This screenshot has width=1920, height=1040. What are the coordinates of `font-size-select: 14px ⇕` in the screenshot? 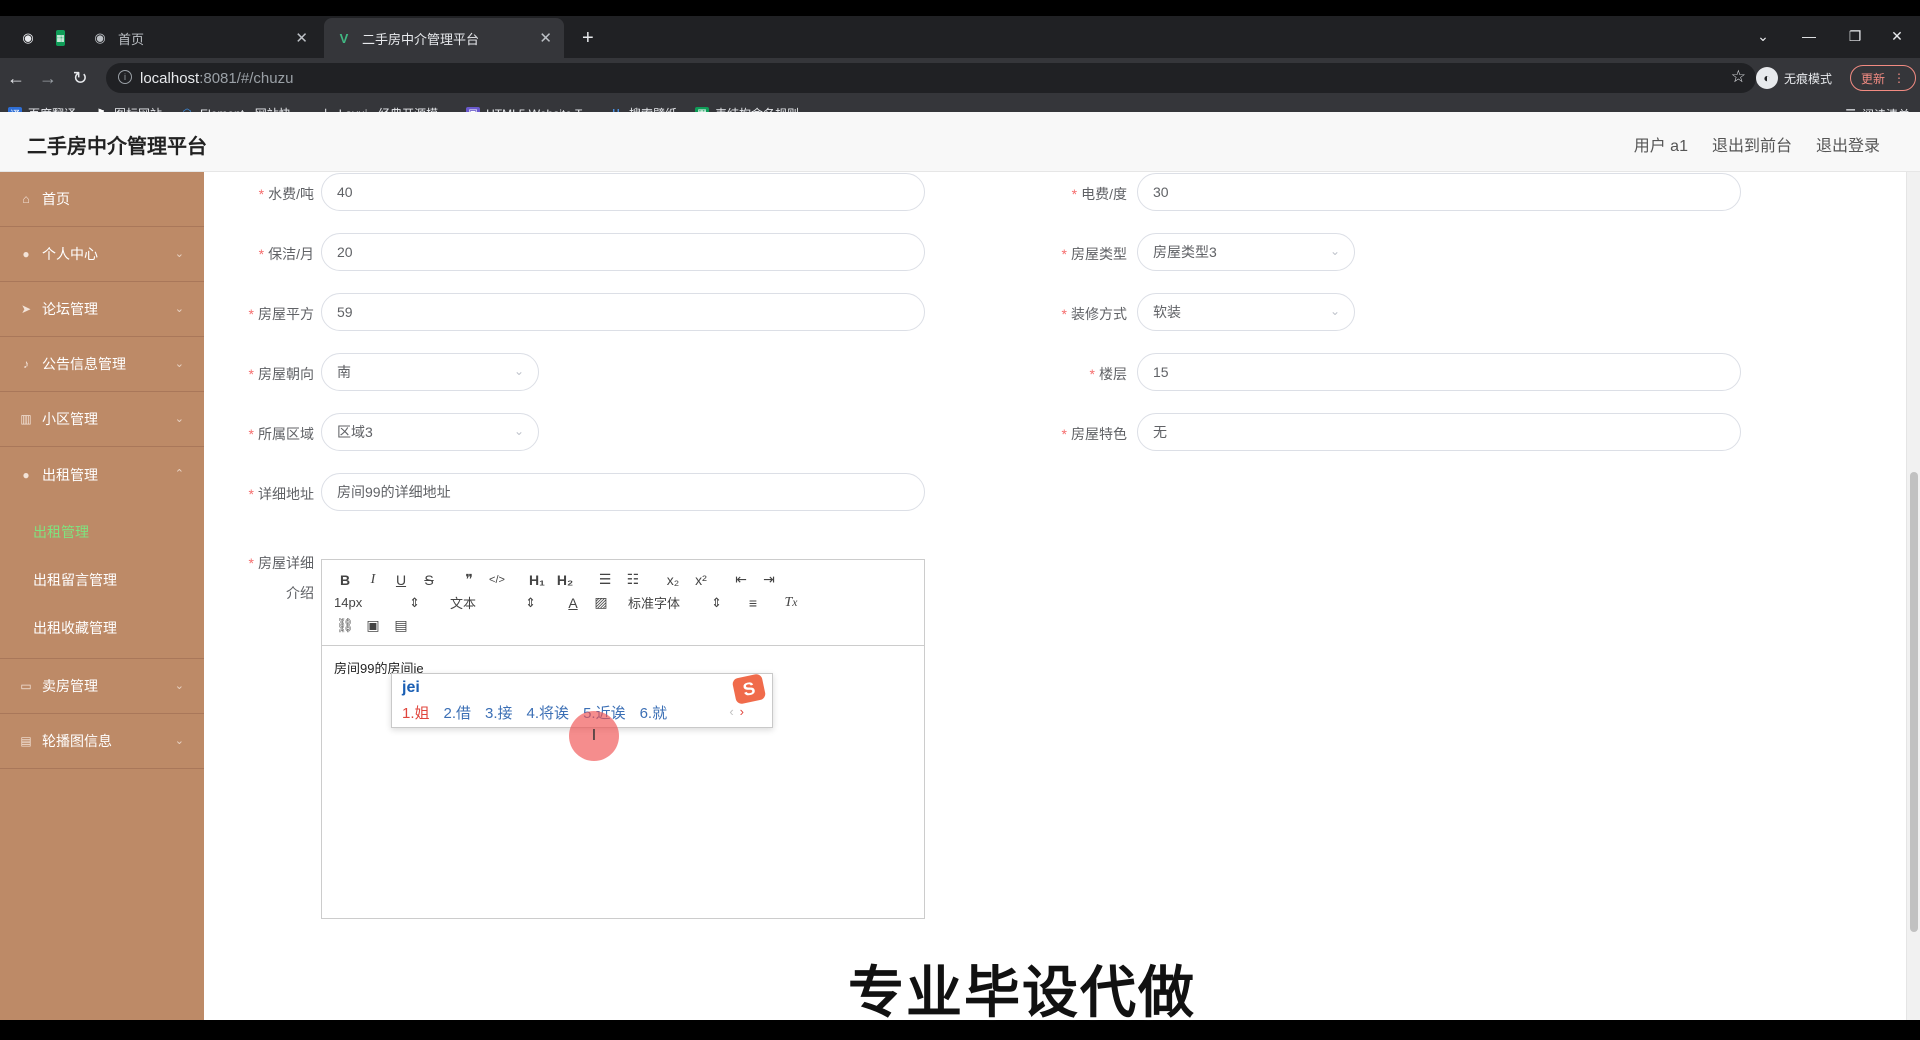 It's located at (377, 603).